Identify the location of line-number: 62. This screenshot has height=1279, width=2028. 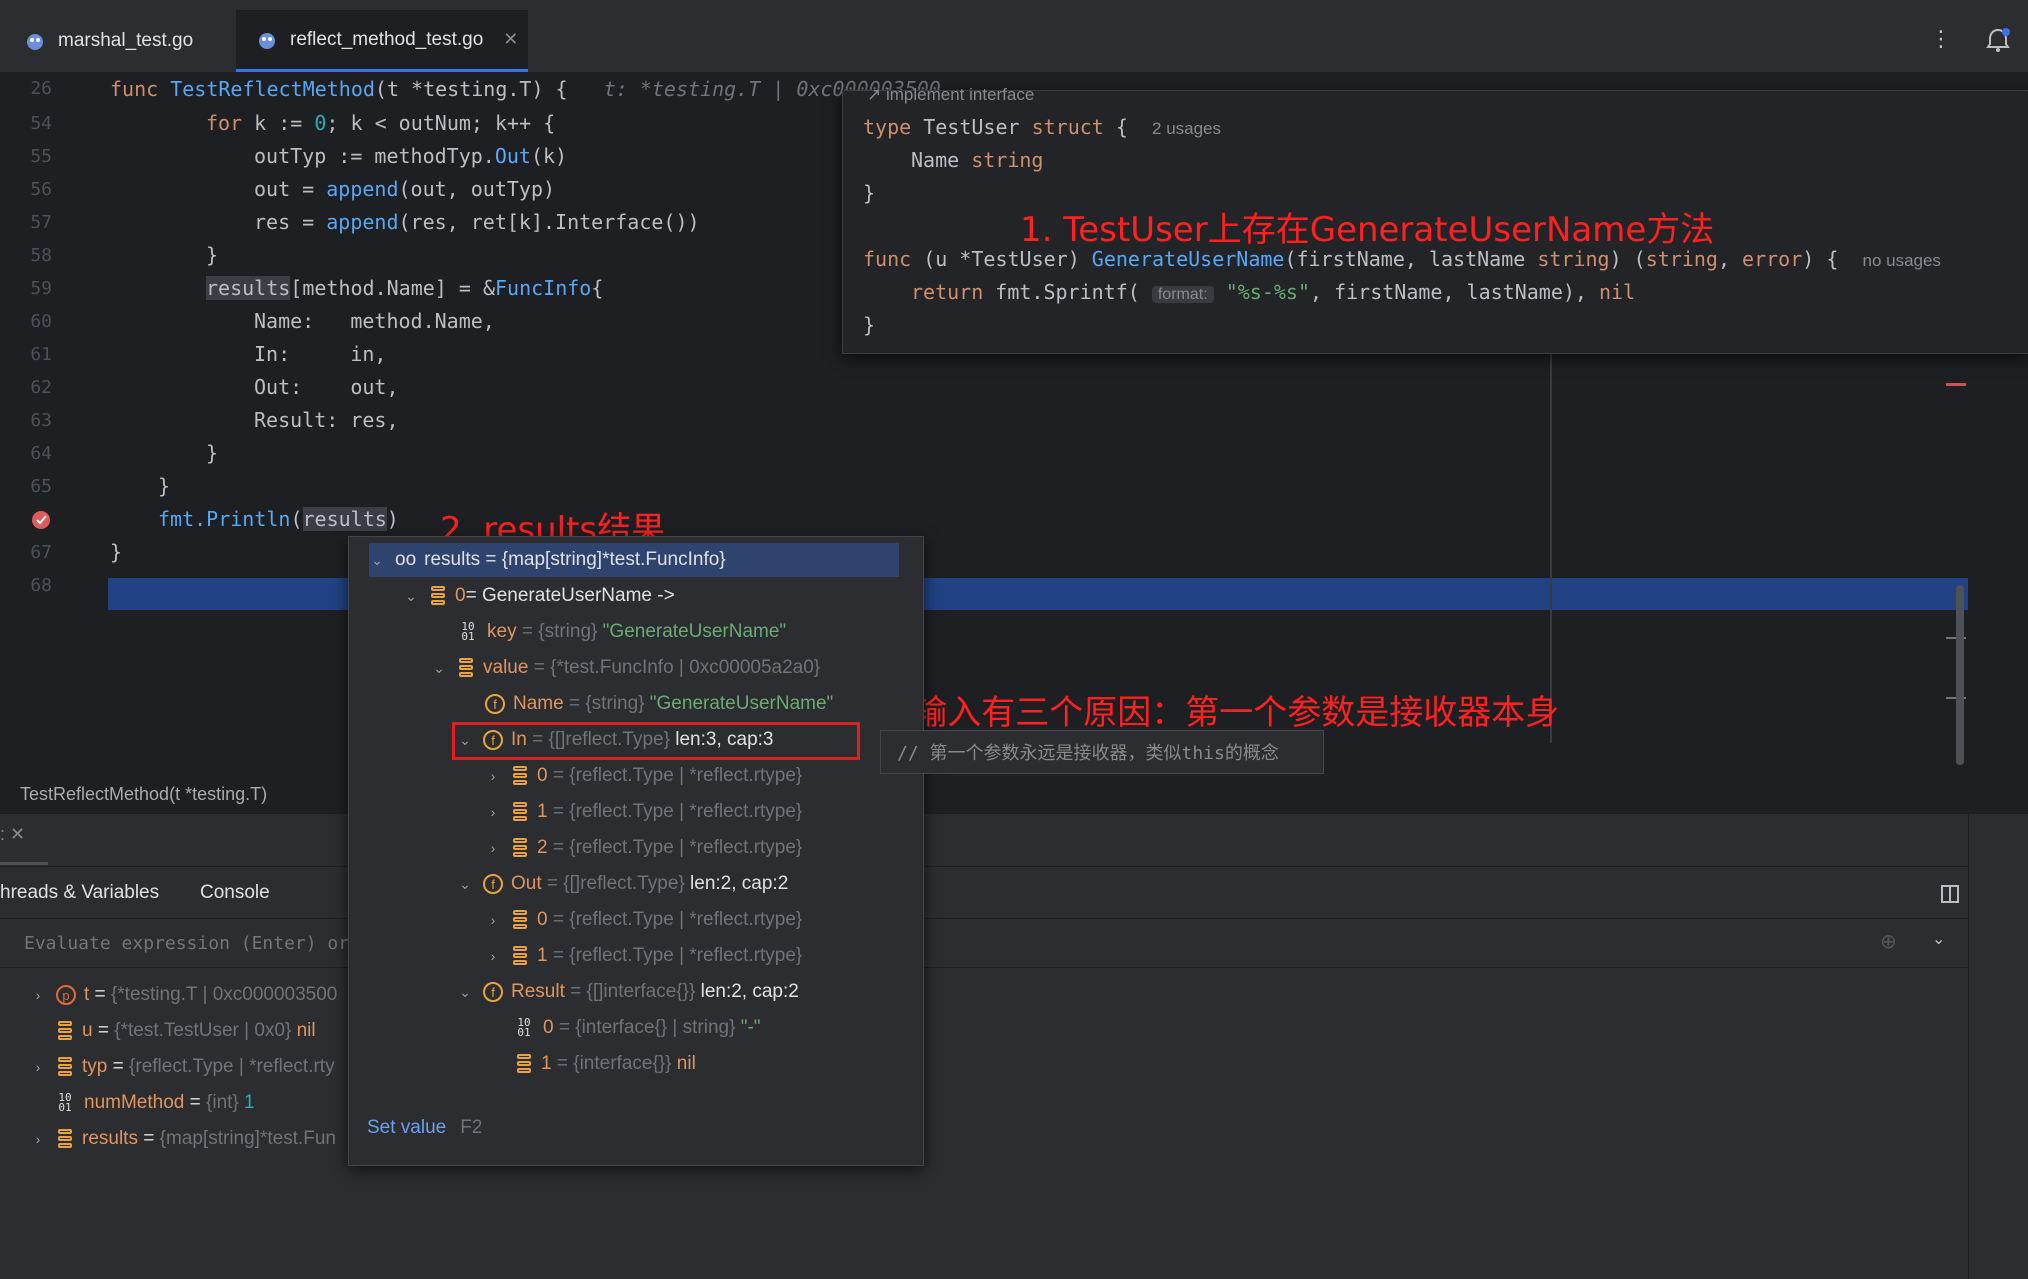
(41, 387).